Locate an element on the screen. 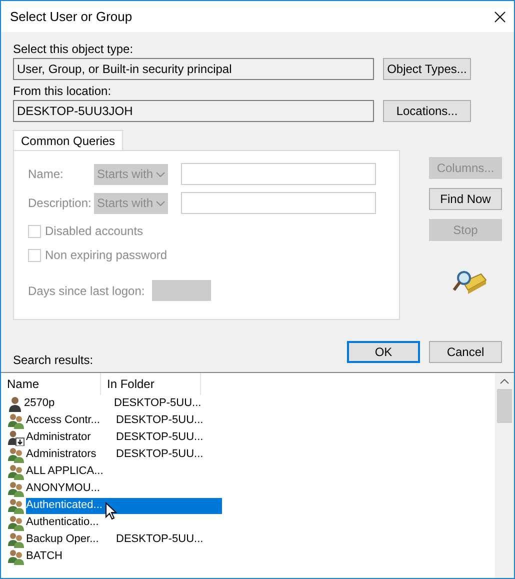 Image resolution: width=515 pixels, height=579 pixels. name-cell-text: 2570p is located at coordinates (40, 404).